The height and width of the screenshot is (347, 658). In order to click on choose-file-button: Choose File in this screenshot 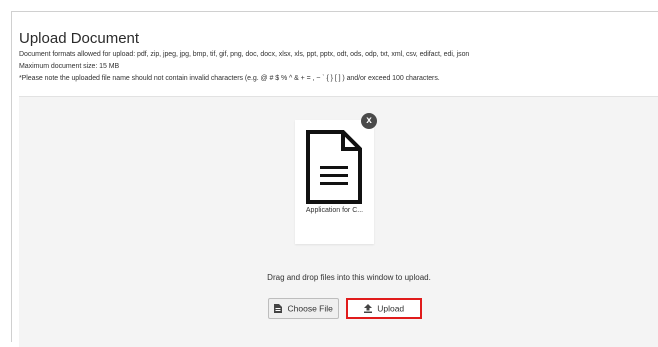, I will do `click(303, 308)`.